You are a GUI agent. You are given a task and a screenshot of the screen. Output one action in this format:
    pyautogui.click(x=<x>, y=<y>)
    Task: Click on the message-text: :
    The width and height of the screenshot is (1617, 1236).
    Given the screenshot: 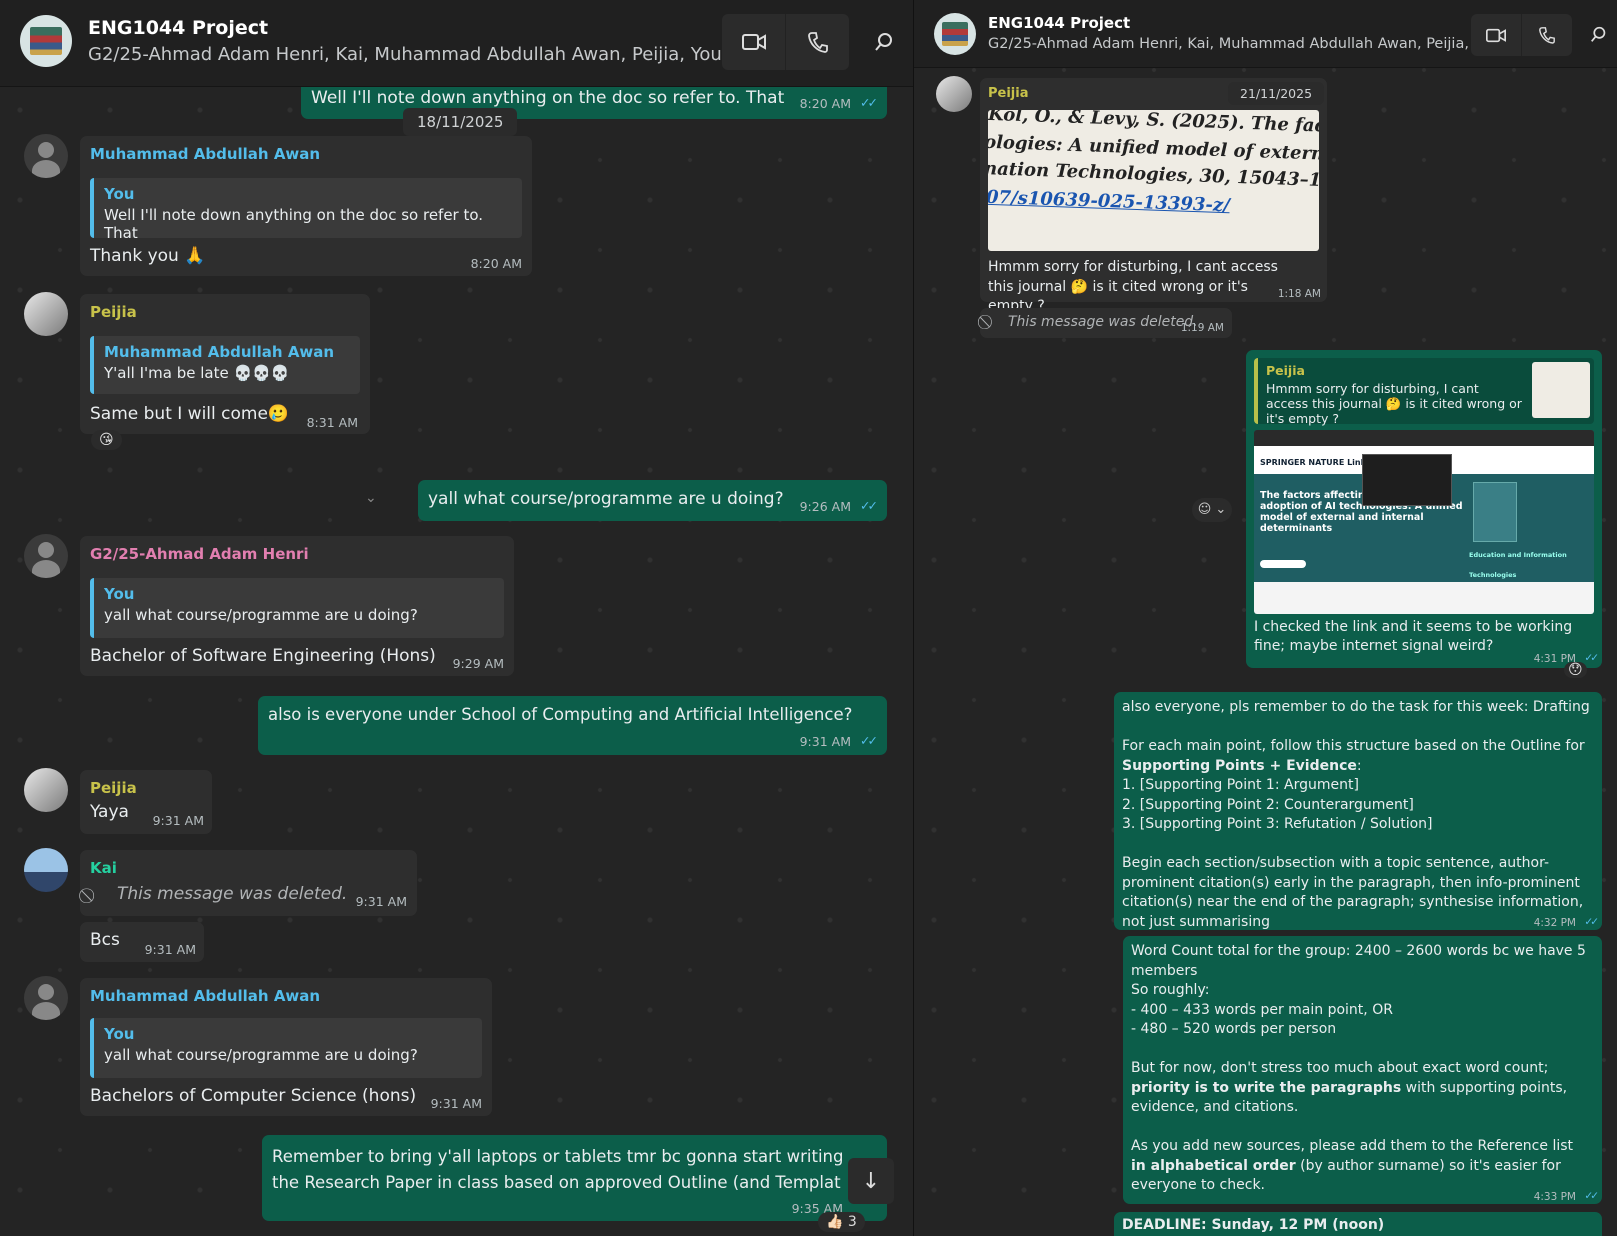 What is the action you would take?
    pyautogui.click(x=1359, y=765)
    